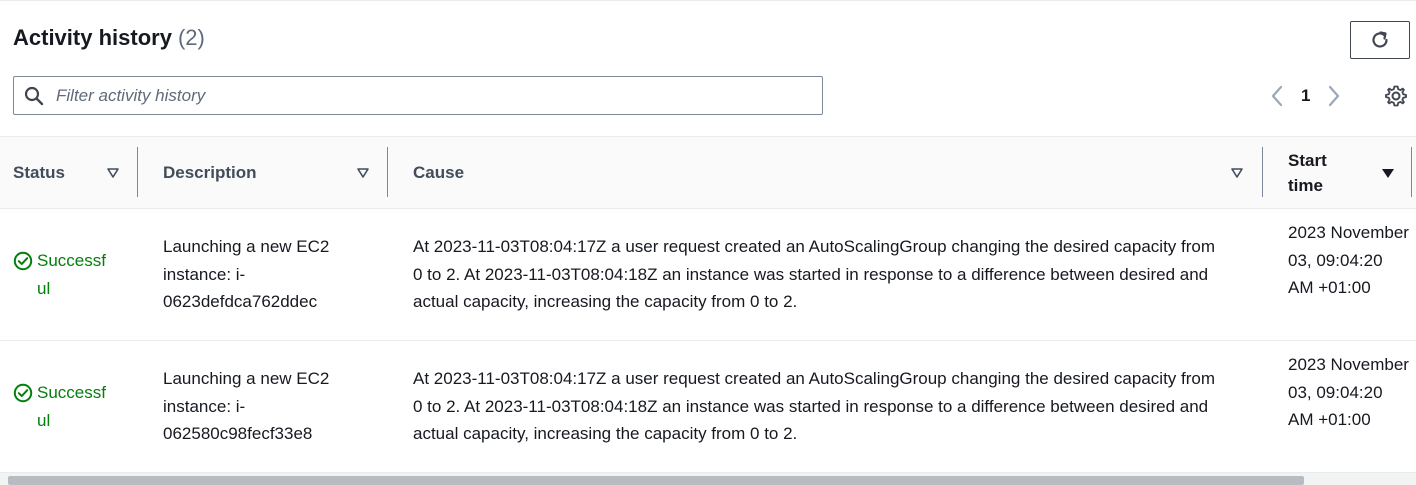 The width and height of the screenshot is (1416, 485). I want to click on column-label-status: Status, so click(39, 172).